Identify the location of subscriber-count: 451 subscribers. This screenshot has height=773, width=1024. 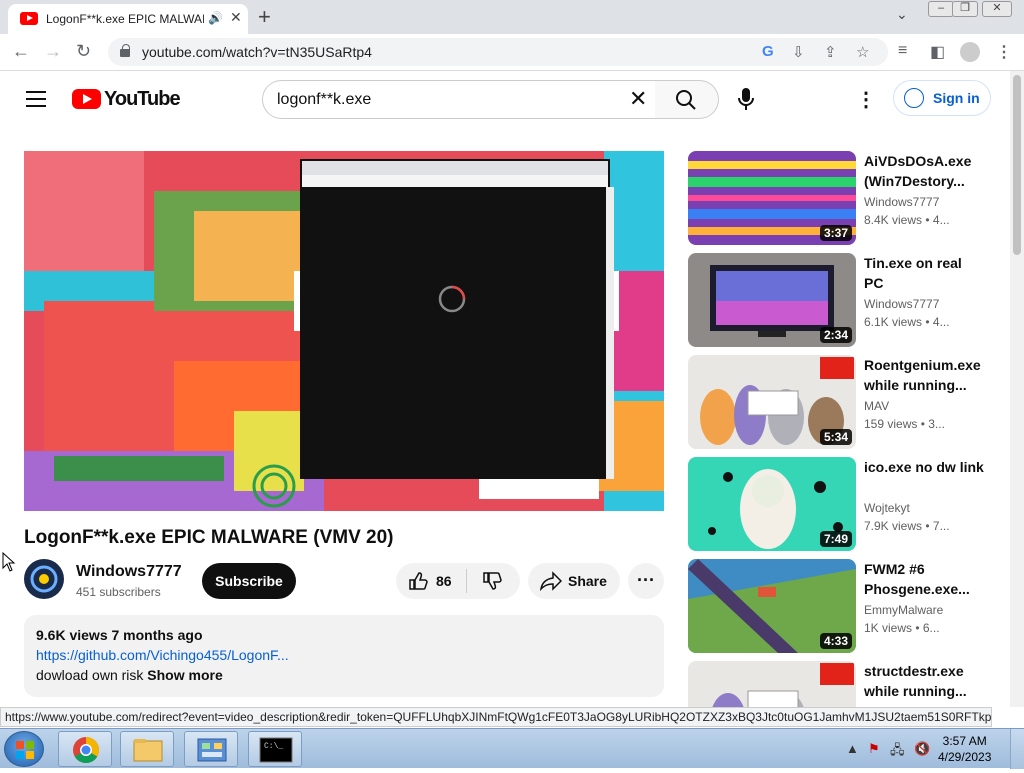
(118, 592).